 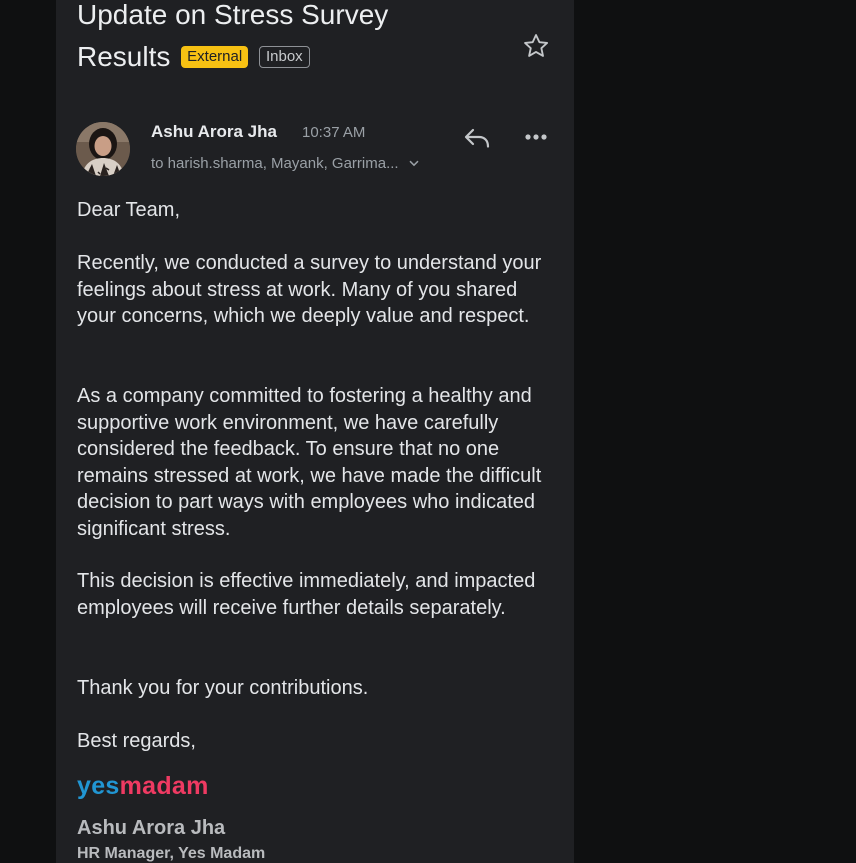 I want to click on signature-title: HR Manager, Yes Madam, so click(x=171, y=853).